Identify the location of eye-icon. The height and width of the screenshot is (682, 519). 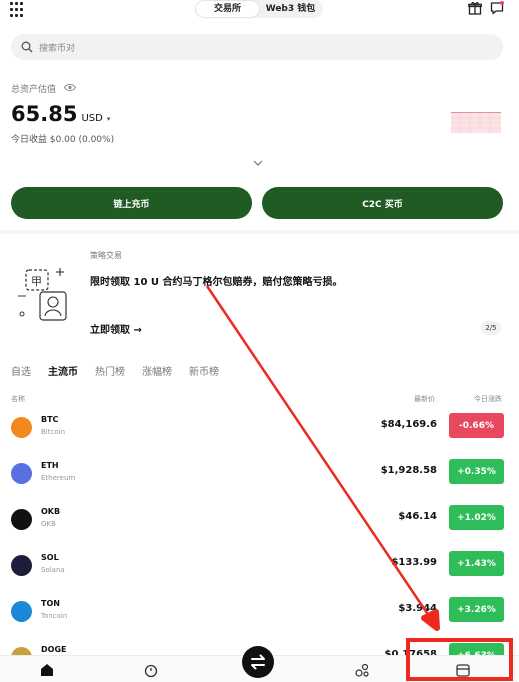
(70, 87).